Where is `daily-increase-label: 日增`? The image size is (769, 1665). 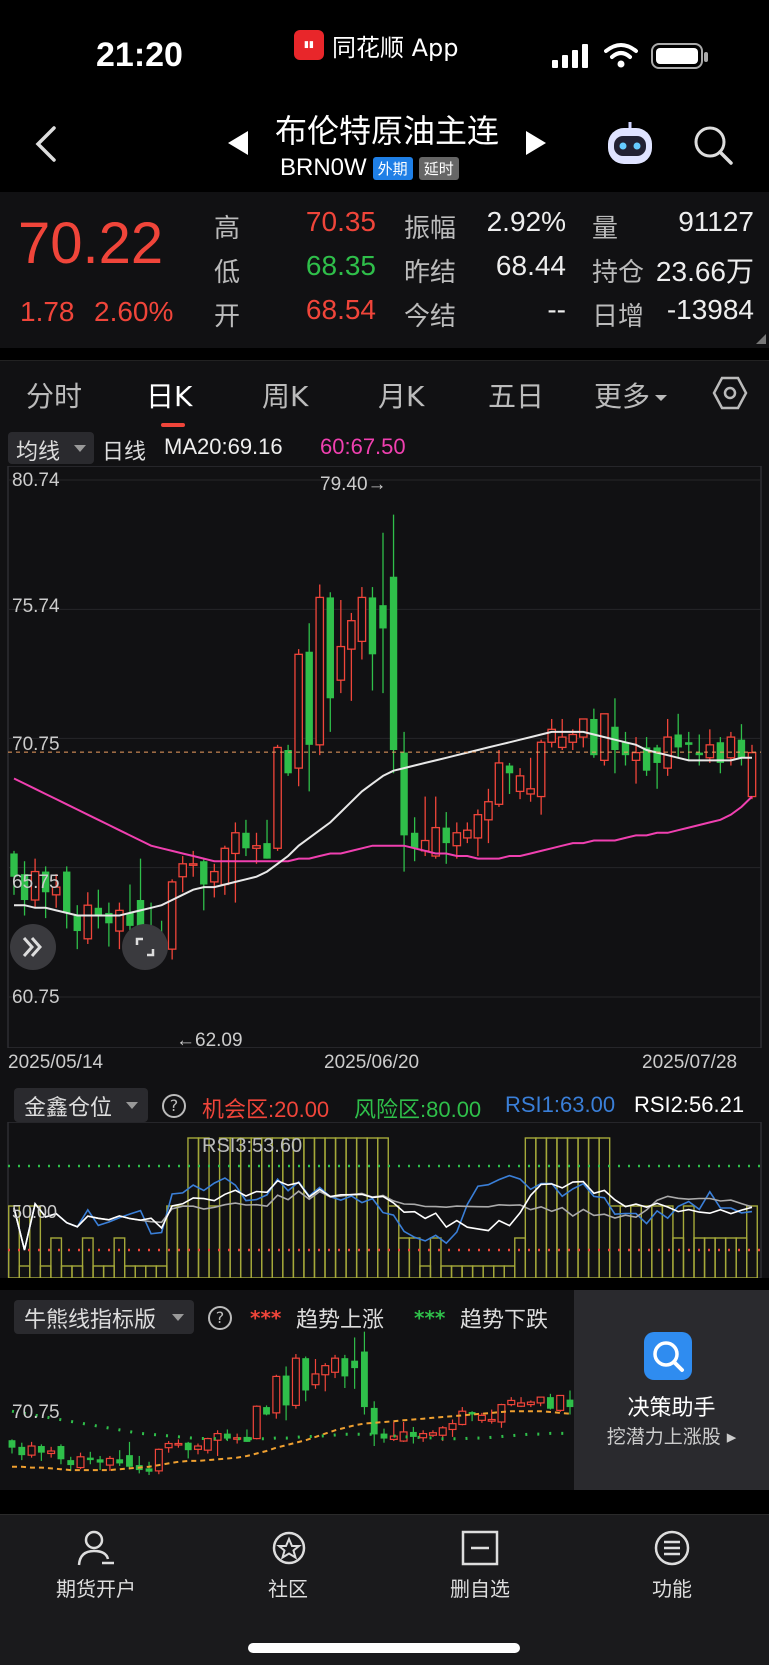
daily-increase-label: 日增 is located at coordinates (618, 317).